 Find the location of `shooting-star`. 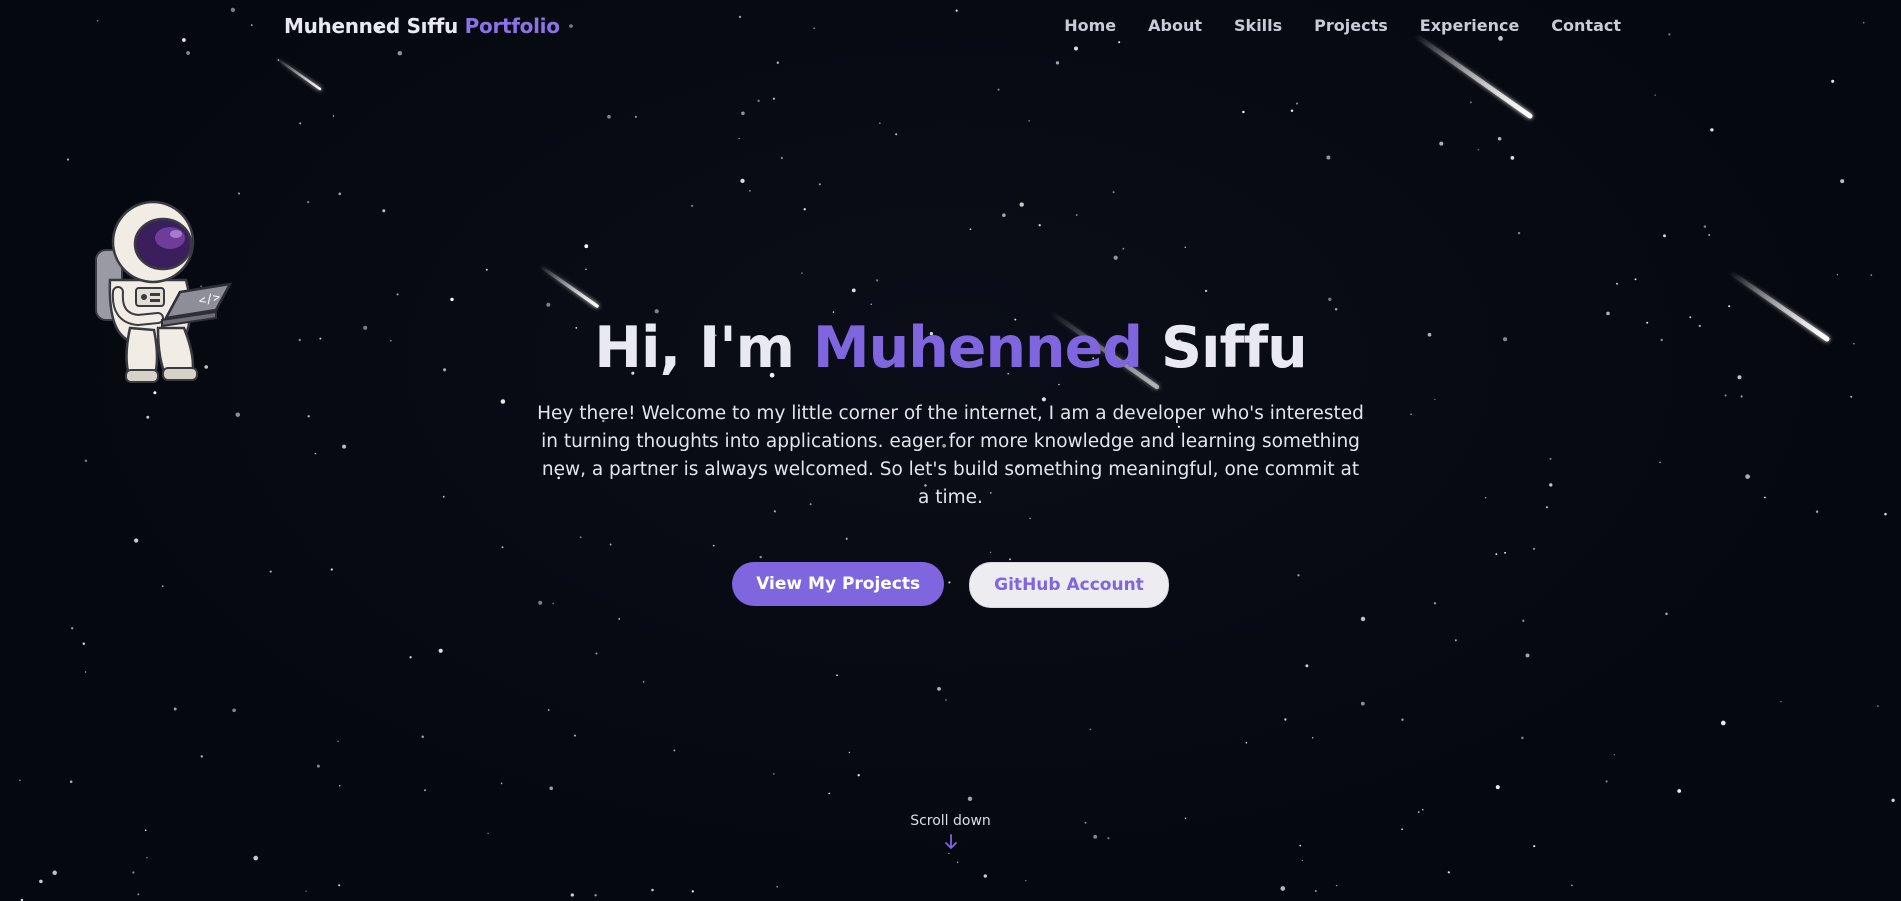

shooting-star is located at coordinates (298, 73).